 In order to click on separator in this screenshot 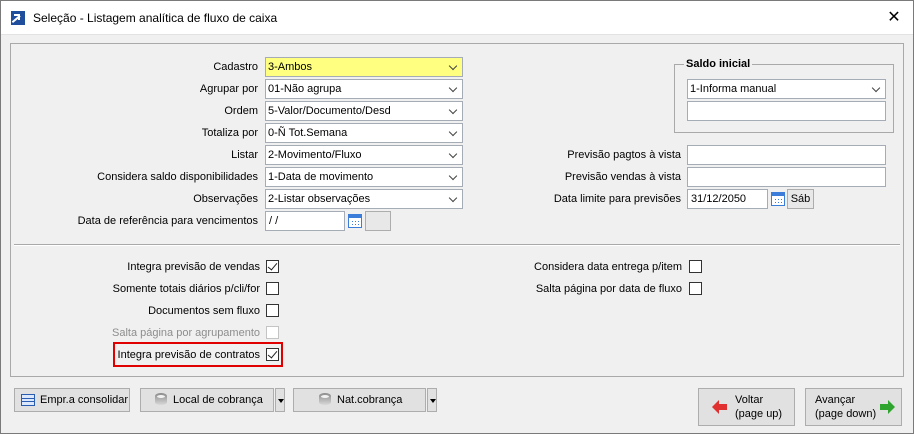, I will do `click(457, 245)`.